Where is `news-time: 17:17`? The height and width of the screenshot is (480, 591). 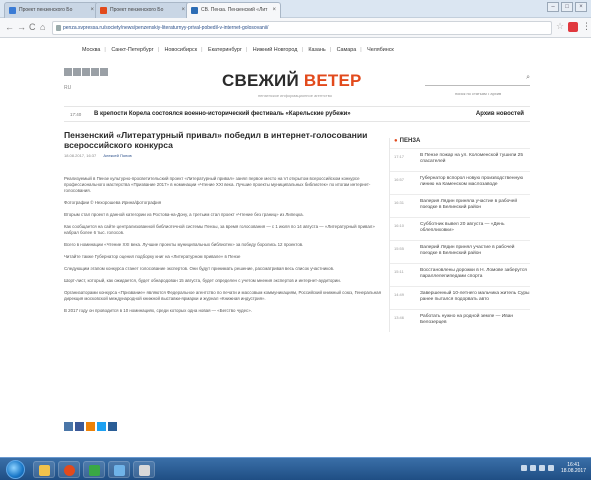
news-time: 17:17 is located at coordinates (399, 156).